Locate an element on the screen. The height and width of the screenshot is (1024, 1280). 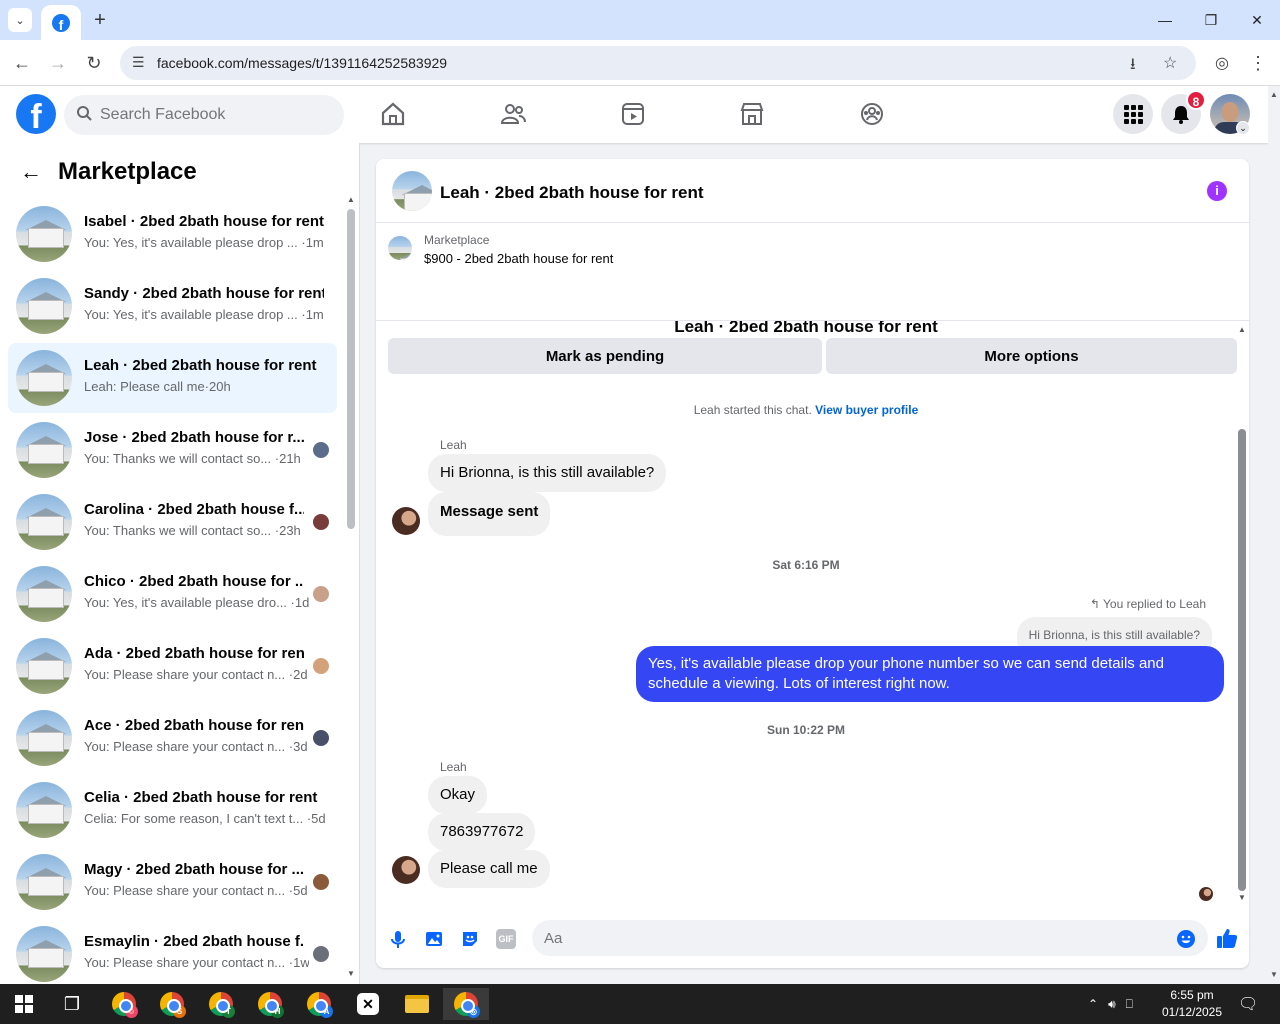
clock: 6:55 pm 01/12/2025 is located at coordinates (1192, 1004).